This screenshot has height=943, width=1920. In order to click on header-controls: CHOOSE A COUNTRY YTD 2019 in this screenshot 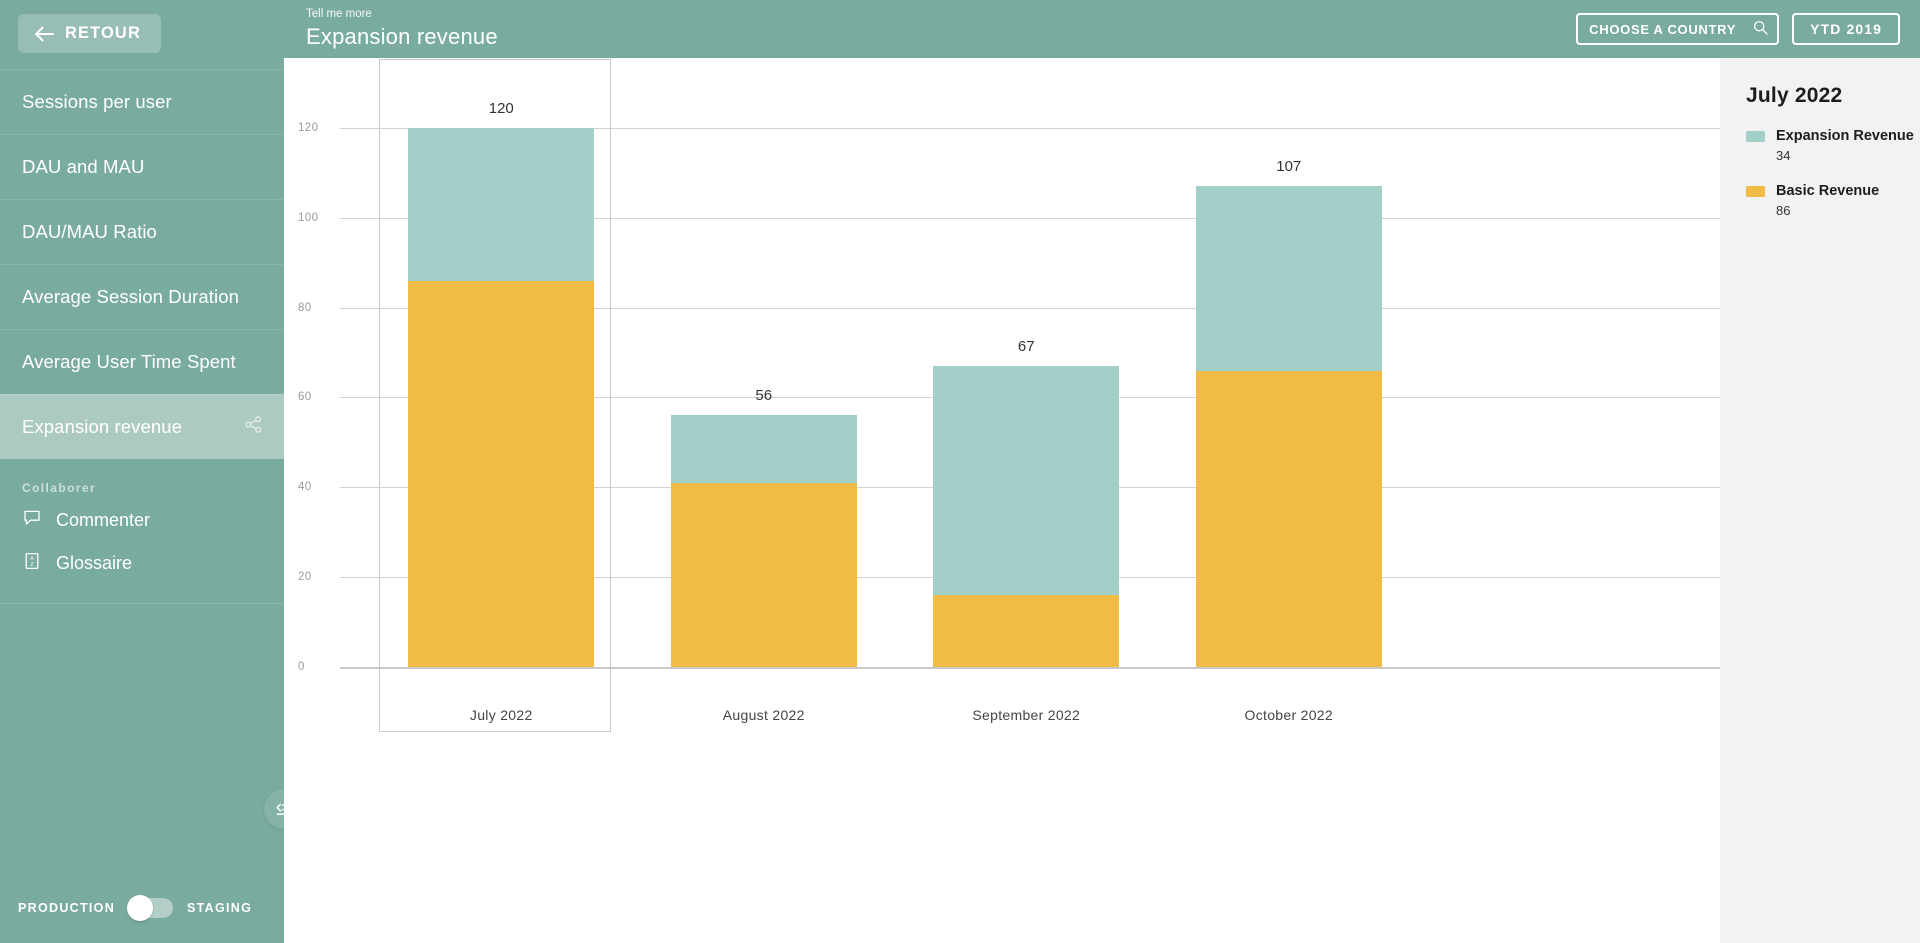, I will do `click(1738, 29)`.